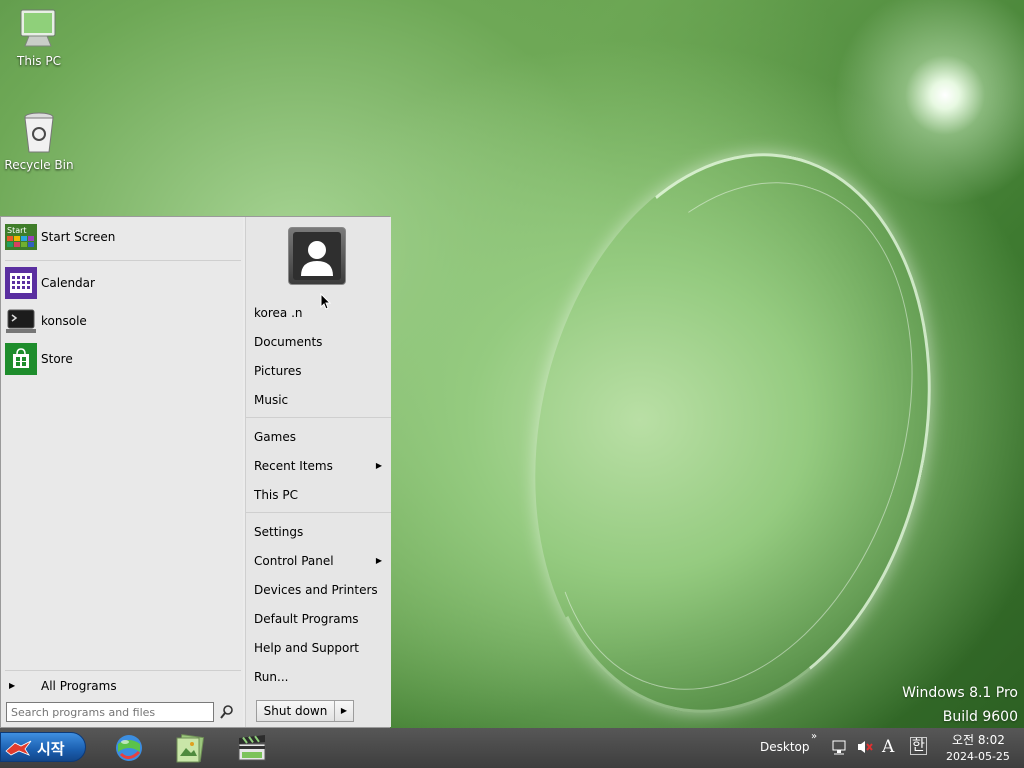 This screenshot has height=768, width=1024. I want to click on recent-items-label: Recent Items, so click(293, 466).